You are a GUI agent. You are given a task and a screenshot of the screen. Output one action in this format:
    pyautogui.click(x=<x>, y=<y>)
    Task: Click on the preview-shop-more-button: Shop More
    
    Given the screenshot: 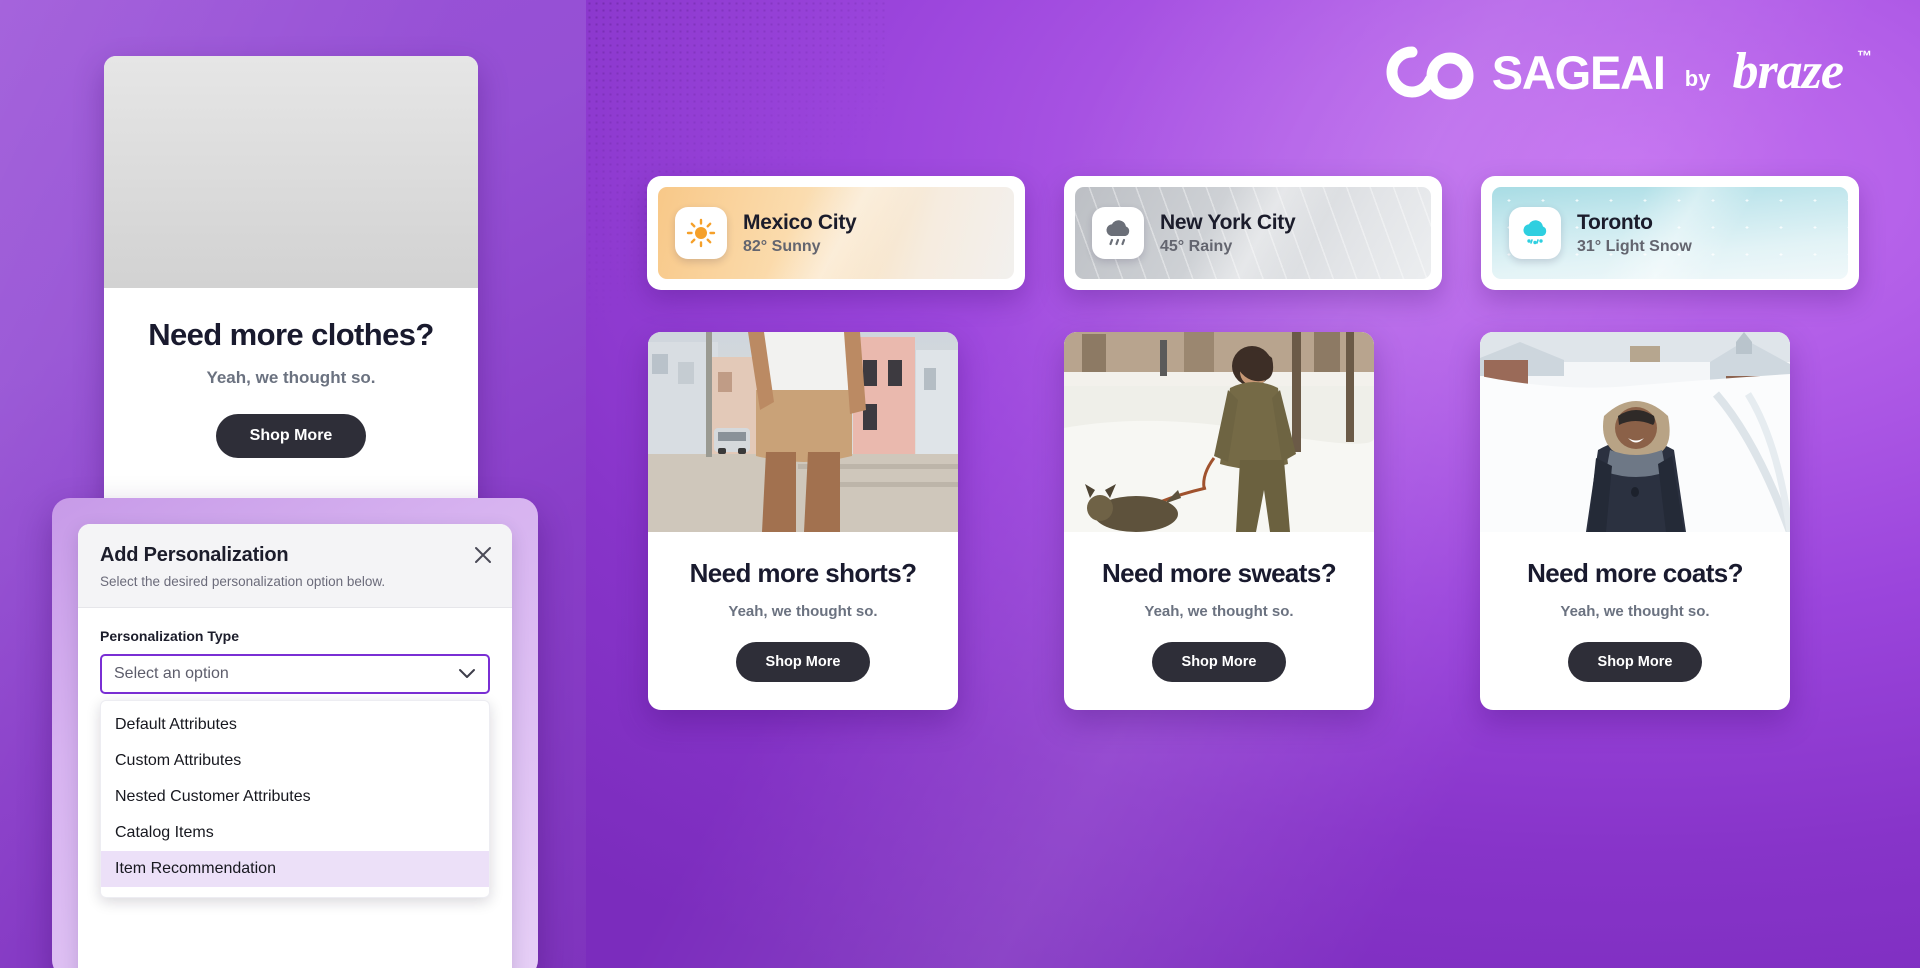 What is the action you would take?
    pyautogui.click(x=291, y=436)
    